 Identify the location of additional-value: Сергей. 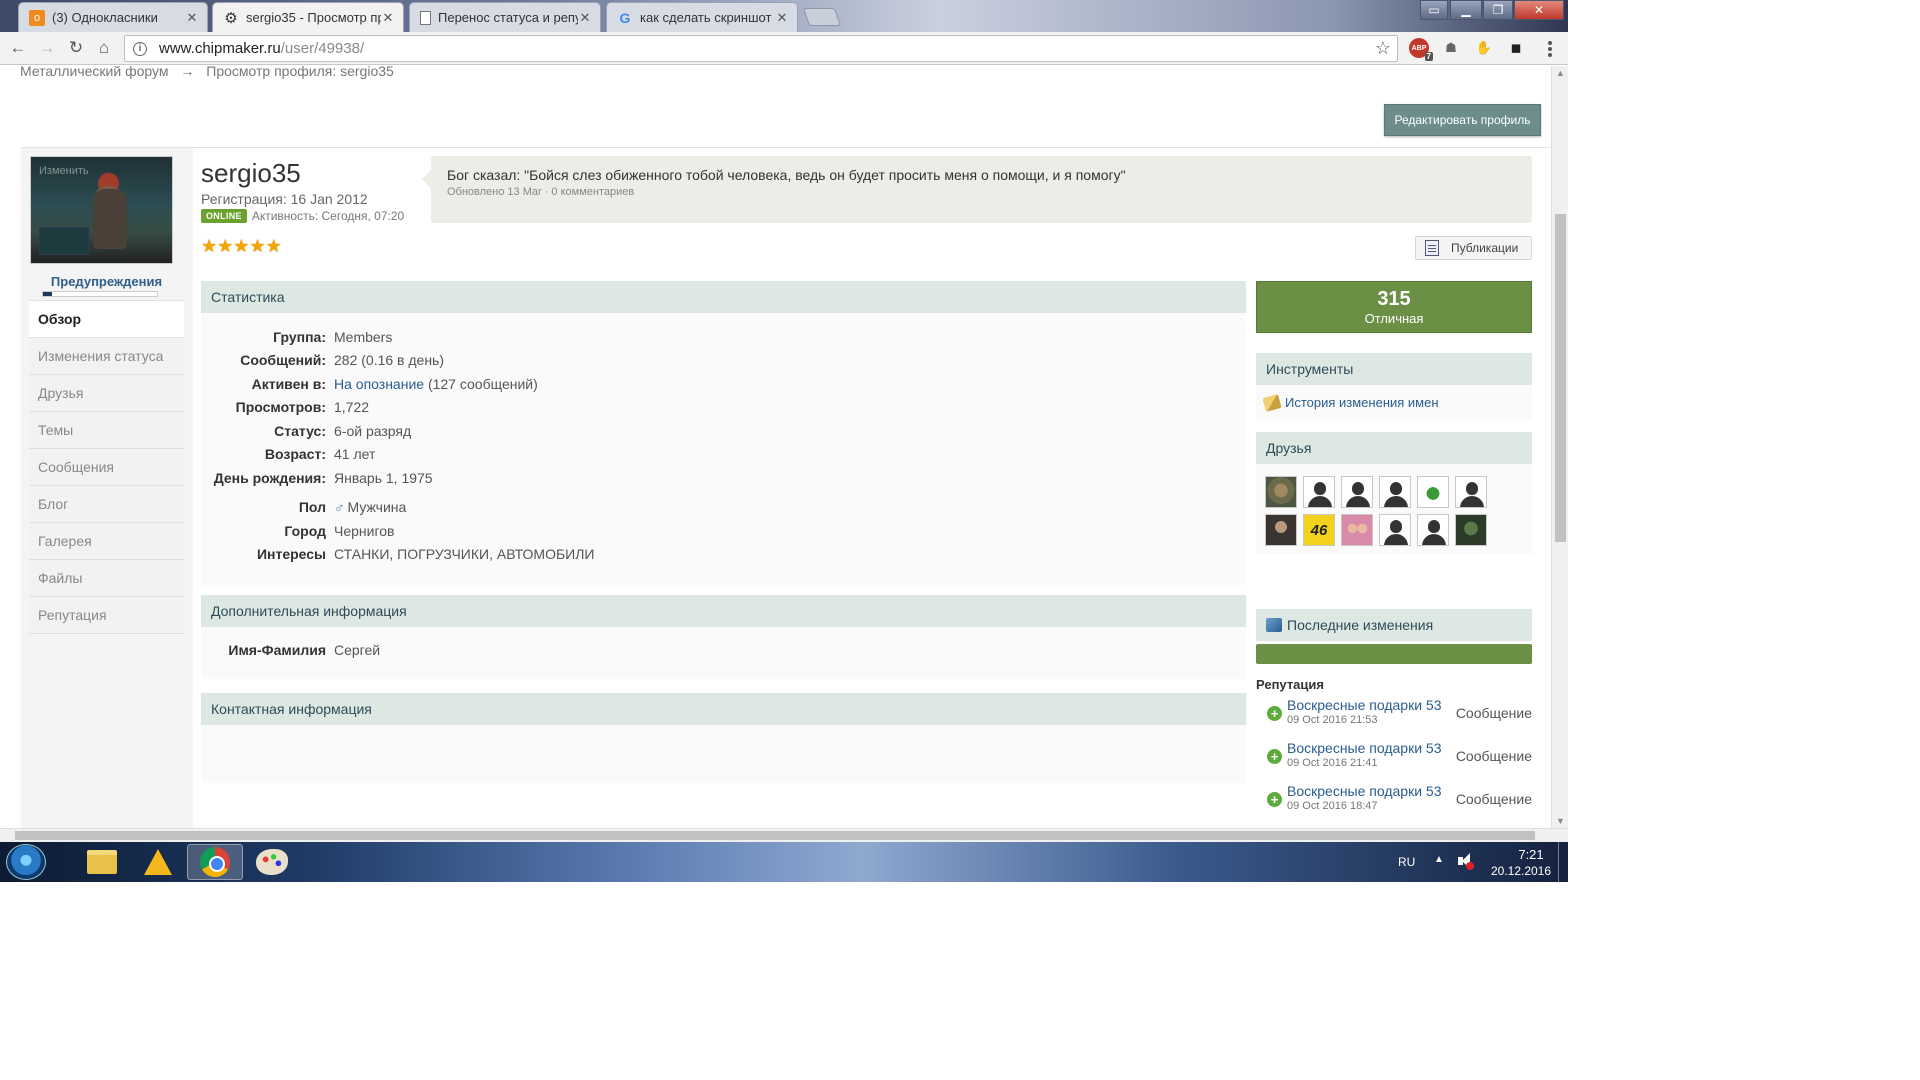
(357, 650).